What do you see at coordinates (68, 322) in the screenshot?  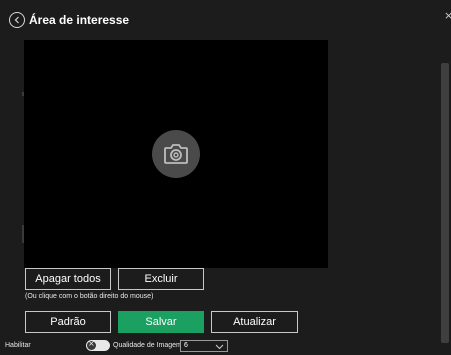 I see `default-button: Padrão` at bounding box center [68, 322].